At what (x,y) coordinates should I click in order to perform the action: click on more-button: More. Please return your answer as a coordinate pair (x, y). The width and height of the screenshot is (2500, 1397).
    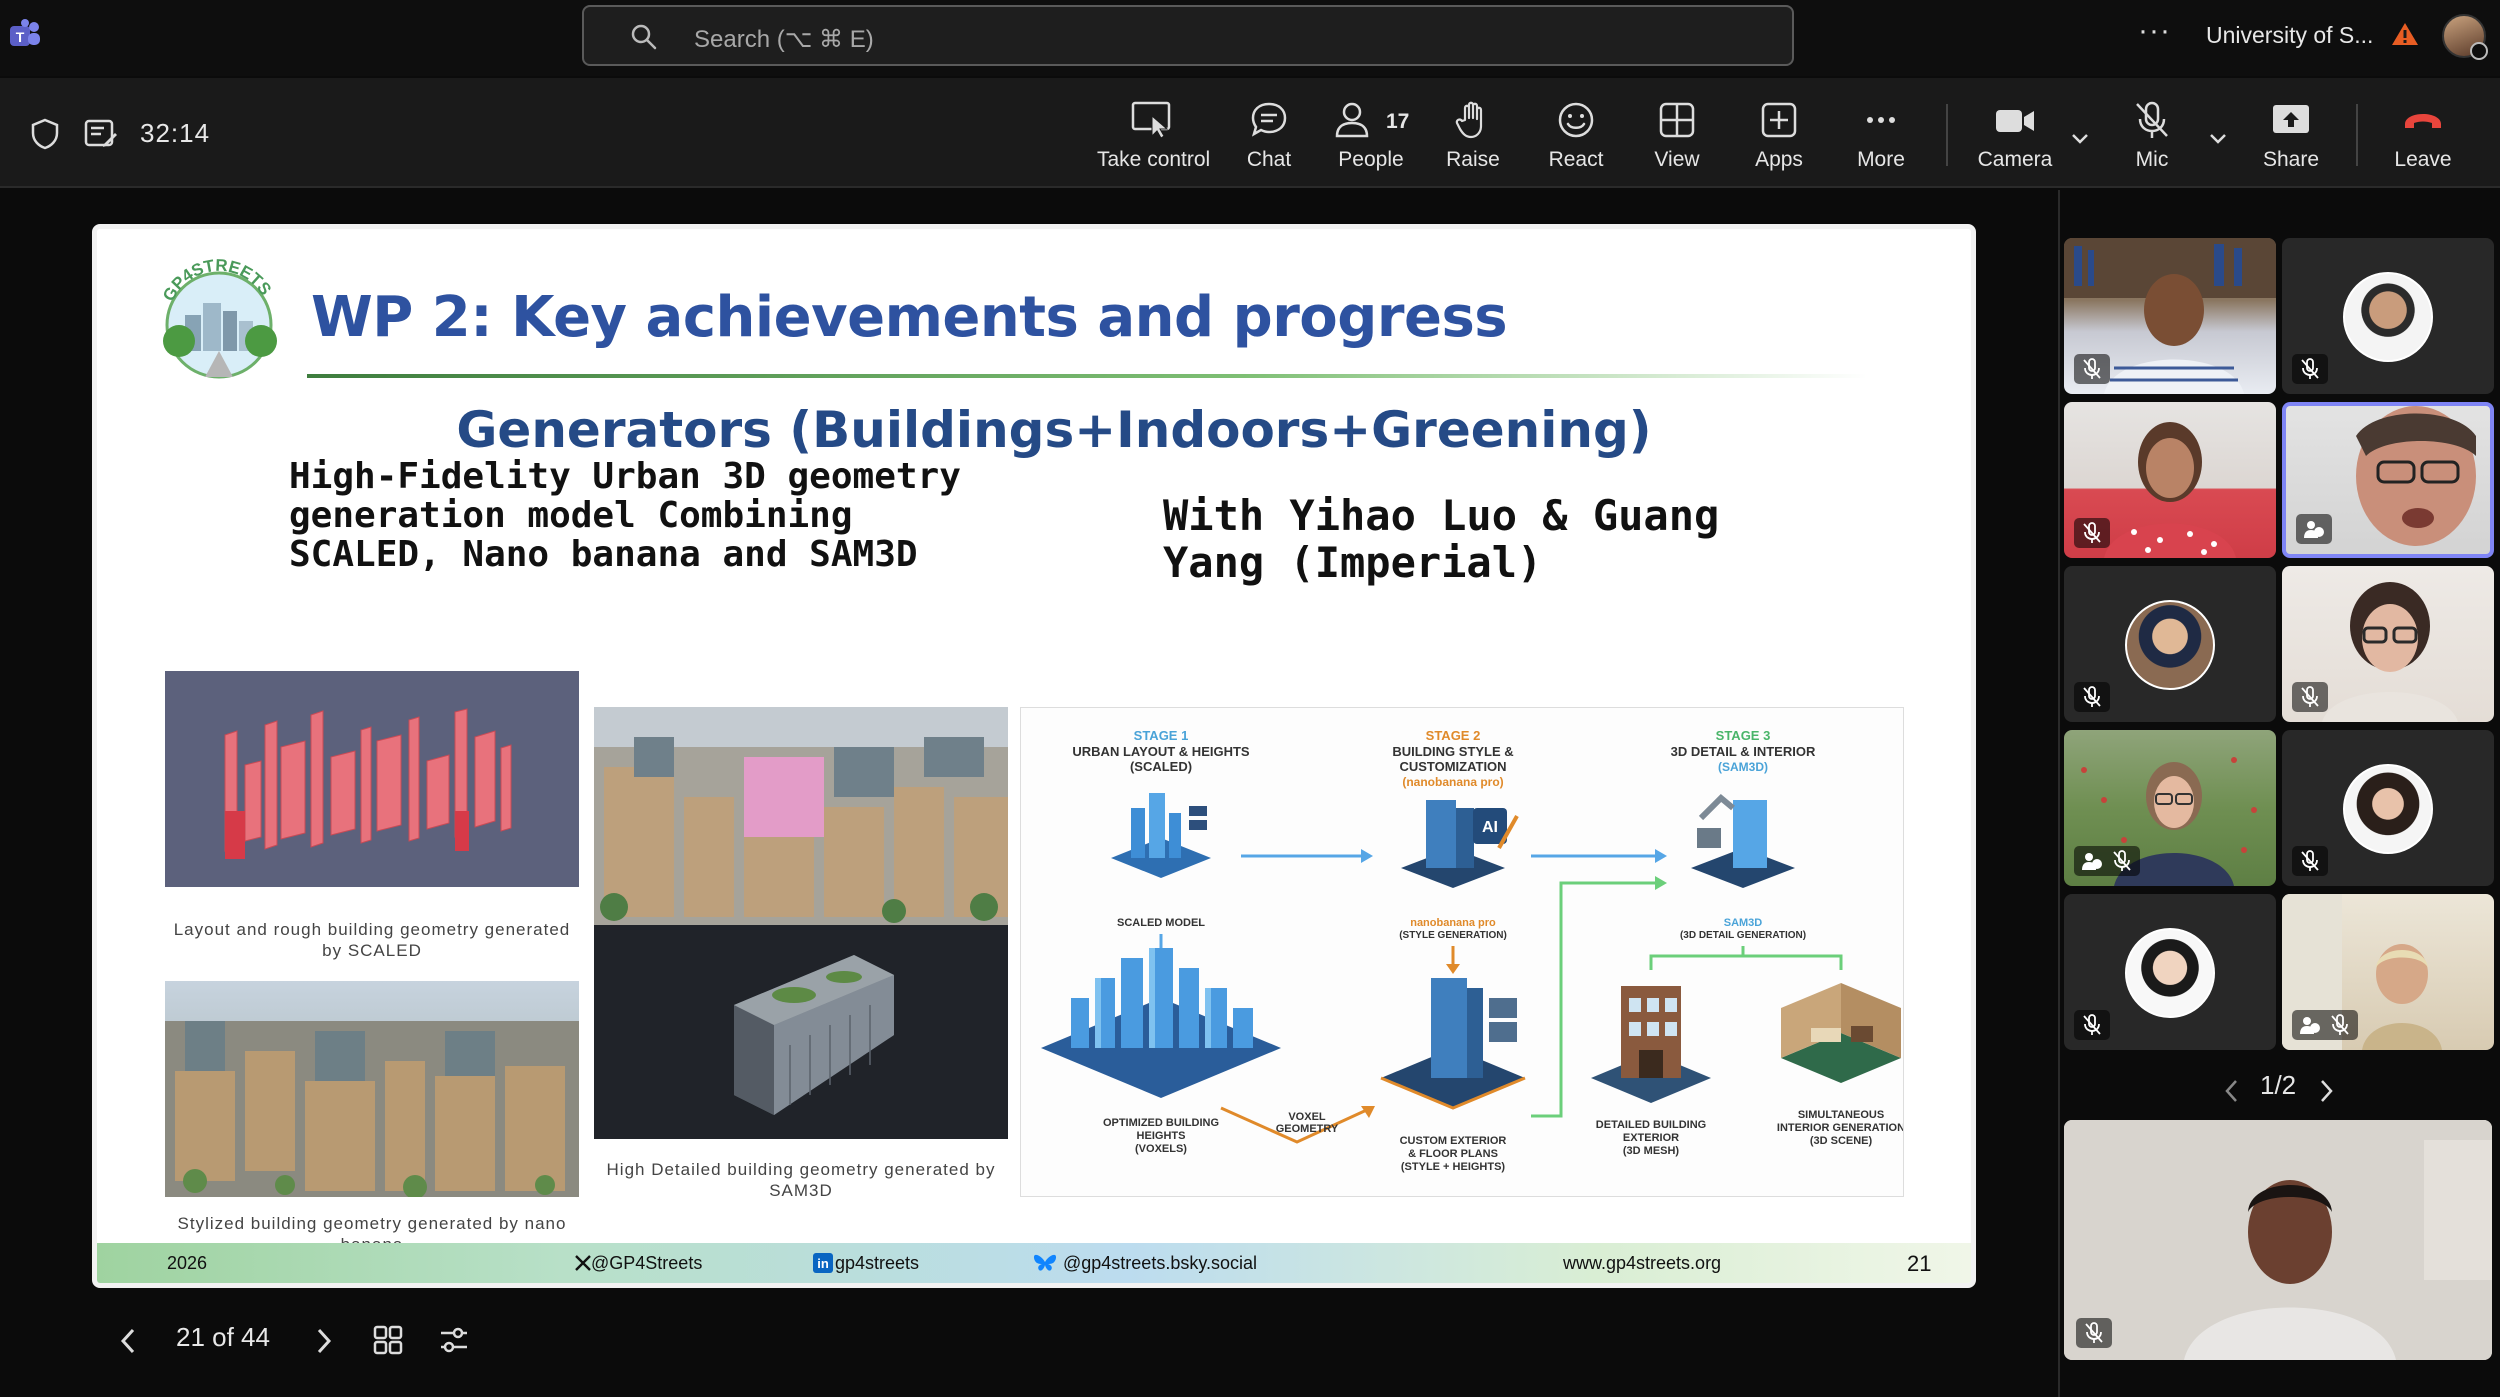
    Looking at the image, I should click on (1881, 139).